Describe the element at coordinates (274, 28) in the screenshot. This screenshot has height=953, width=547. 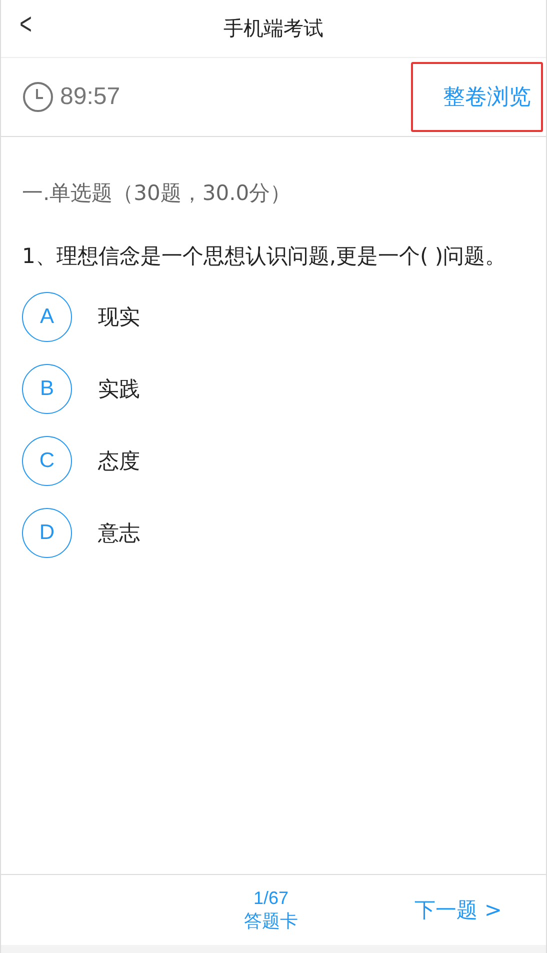
I see `page-title: 手机端考试` at that location.